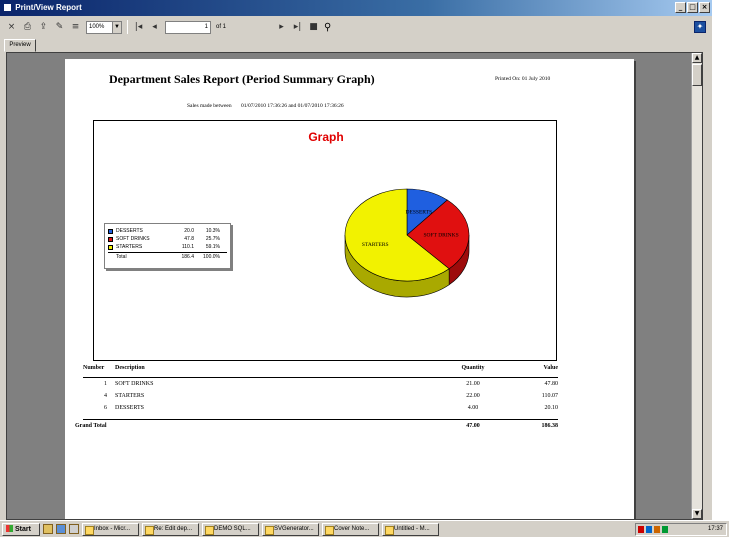  What do you see at coordinates (696, 286) in the screenshot?
I see `vertical-scrollbar: ▲ ▼` at bounding box center [696, 286].